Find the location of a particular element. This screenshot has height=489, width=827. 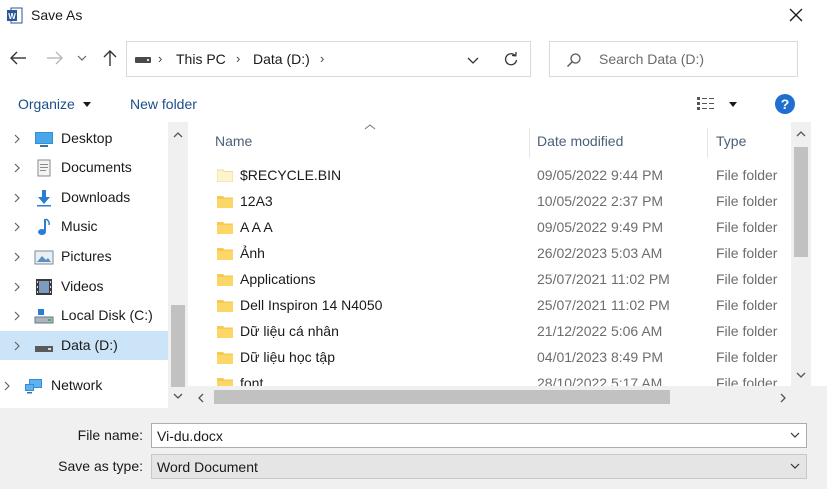

file-row: 12A3 10/05/2022 2:37 PM File folder is located at coordinates (489, 202).